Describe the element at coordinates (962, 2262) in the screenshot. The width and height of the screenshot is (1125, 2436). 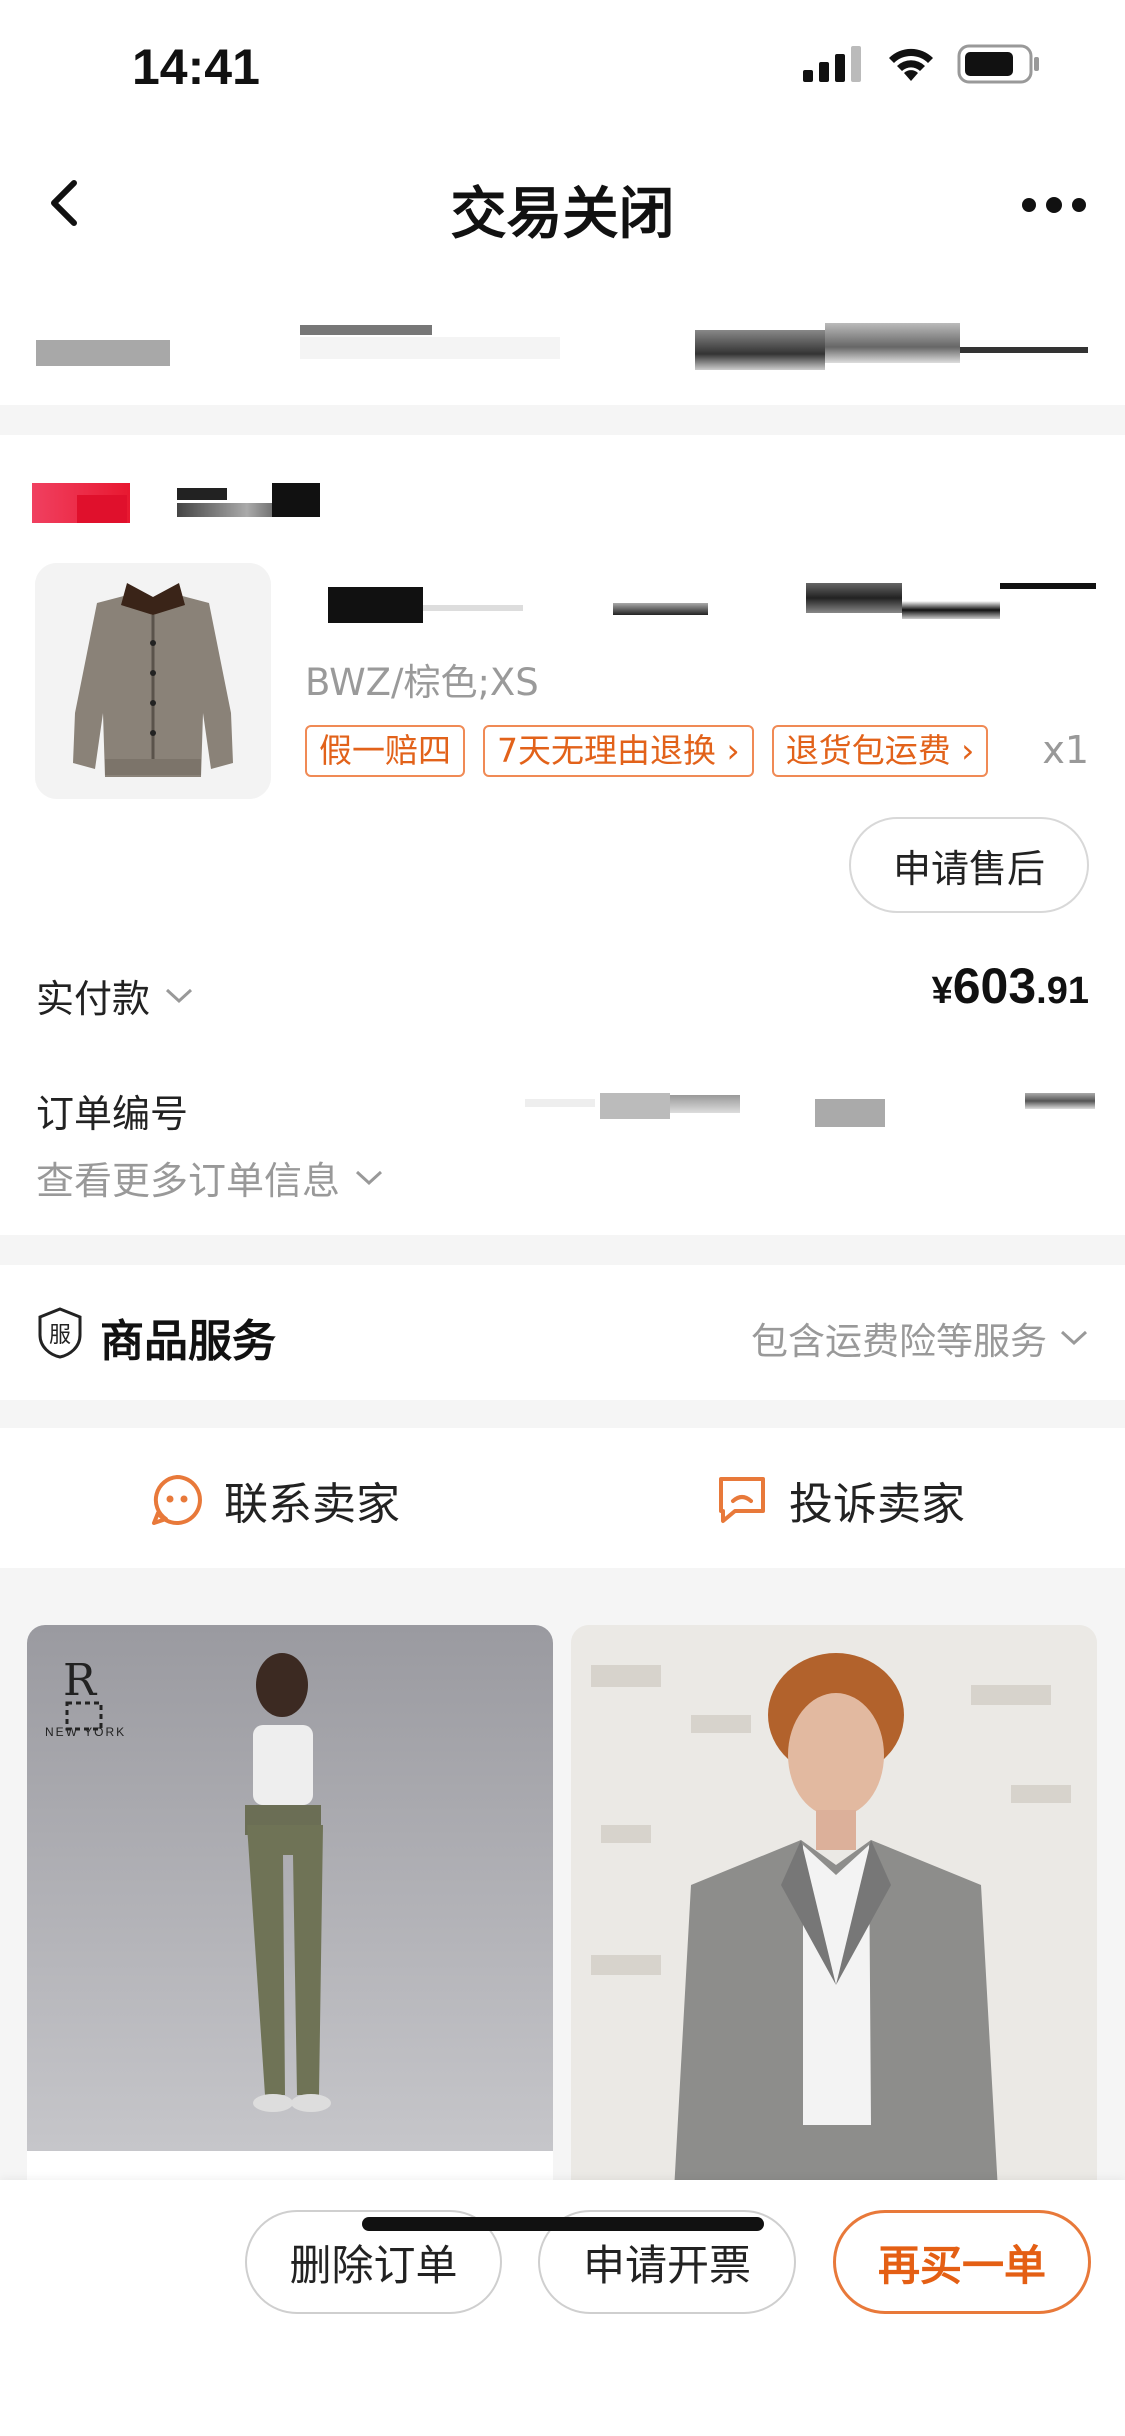
I see `buy-again-button: 再买一单` at that location.